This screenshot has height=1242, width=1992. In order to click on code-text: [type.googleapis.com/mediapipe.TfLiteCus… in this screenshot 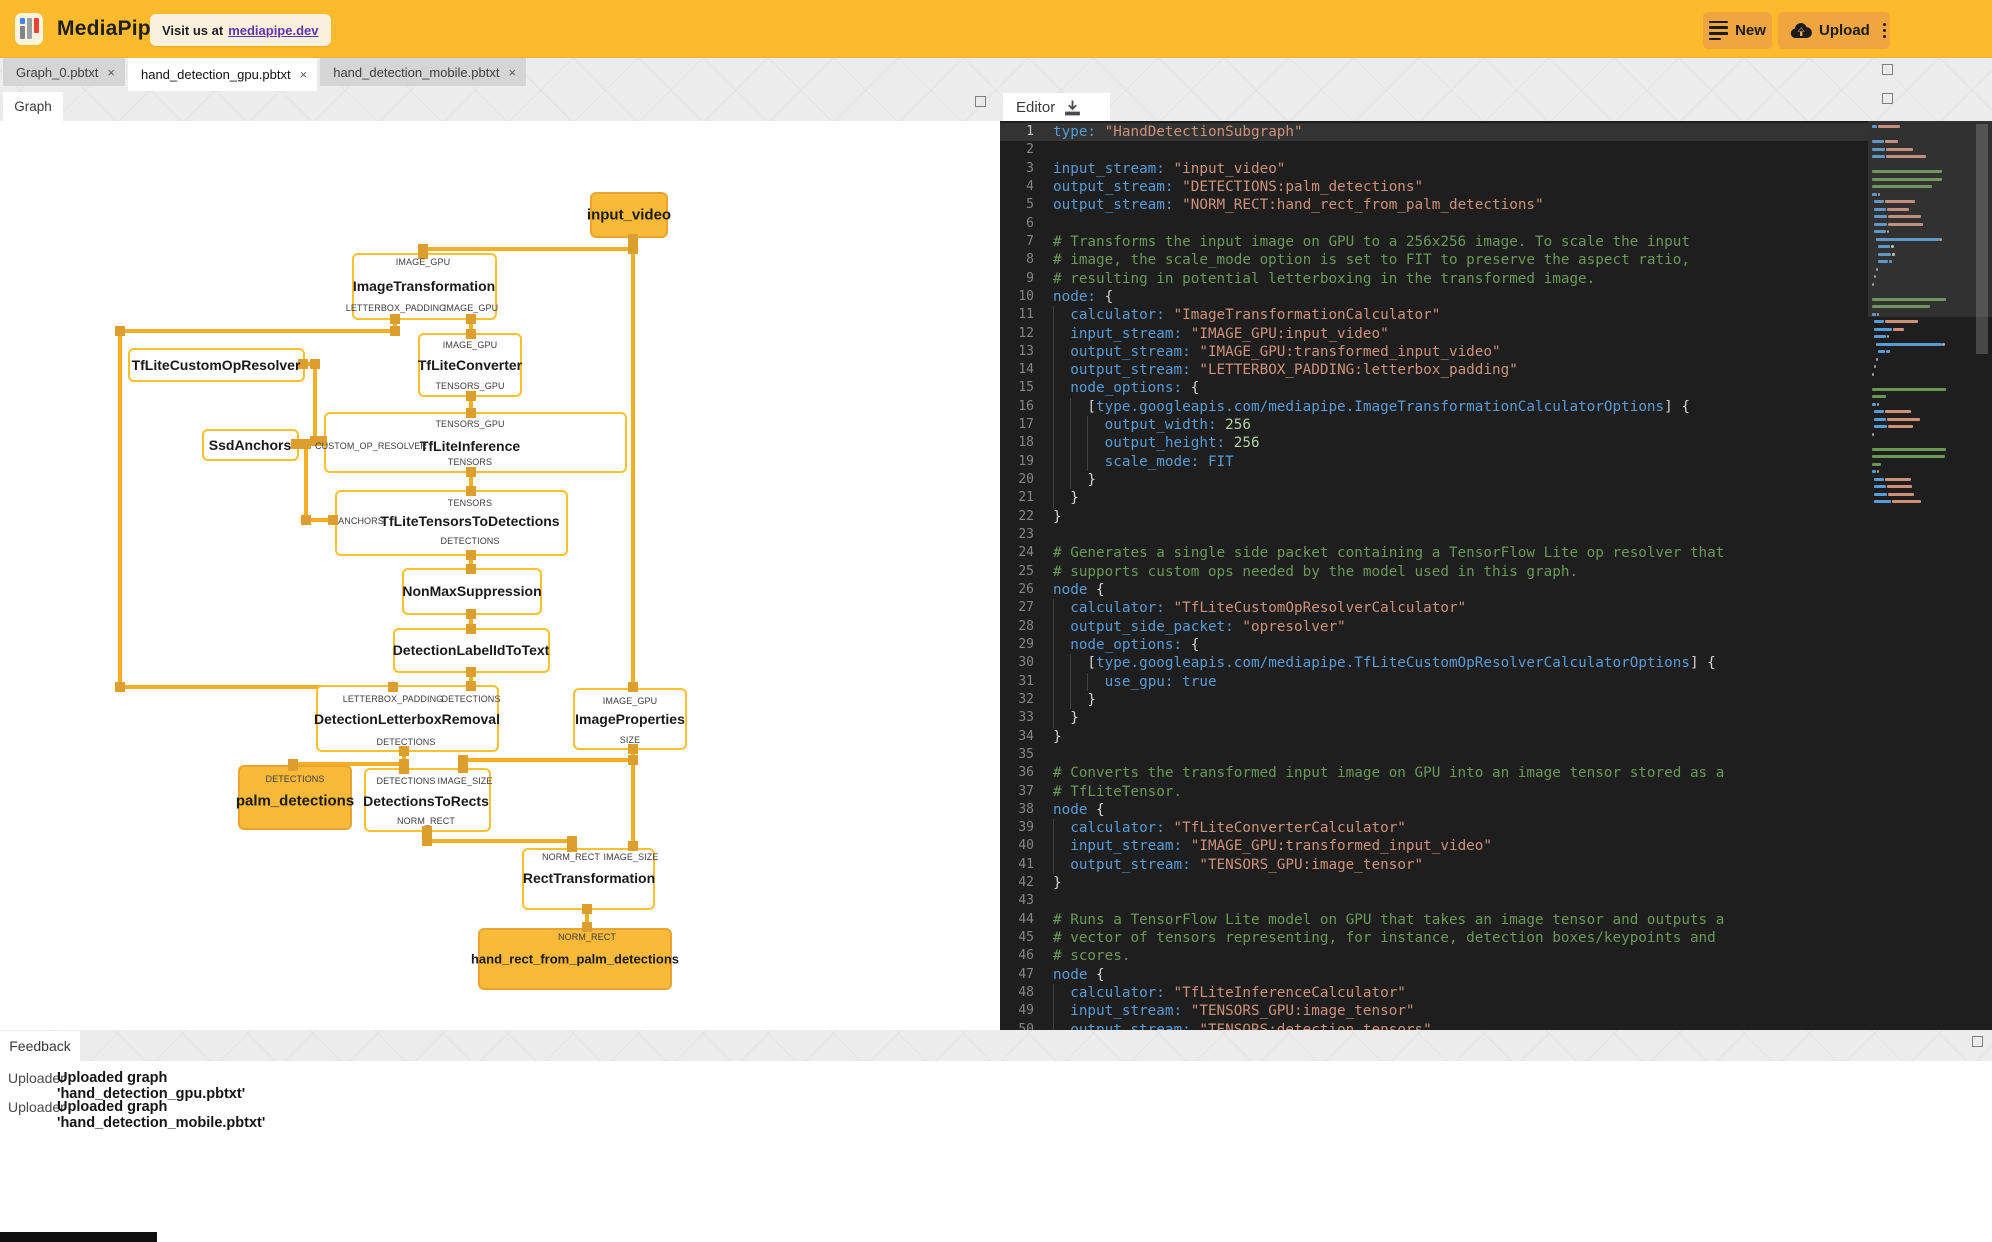, I will do `click(1384, 663)`.